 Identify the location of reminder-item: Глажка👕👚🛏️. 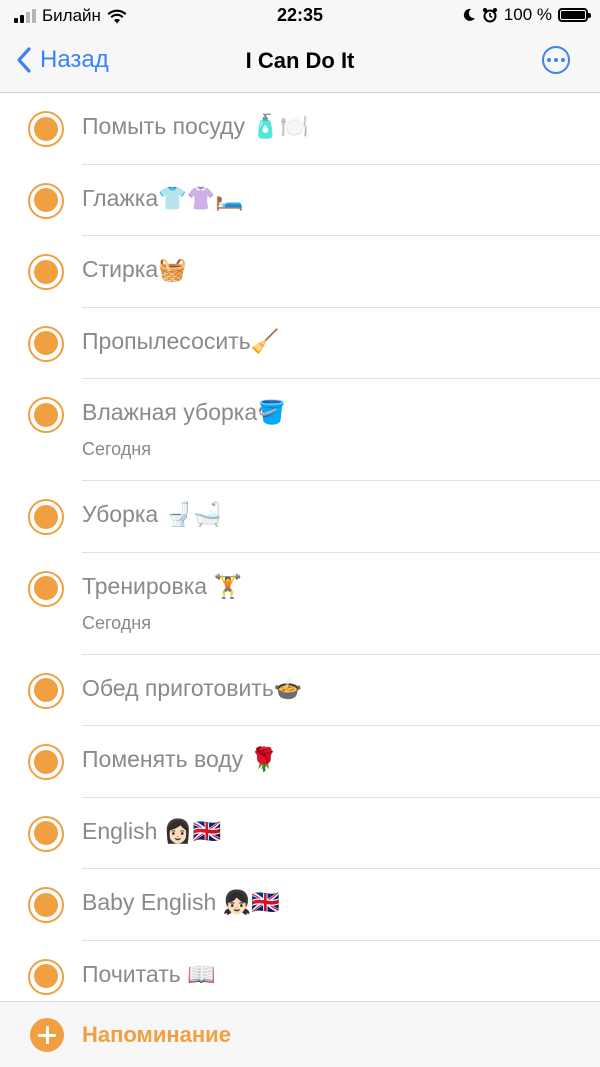
(300, 200).